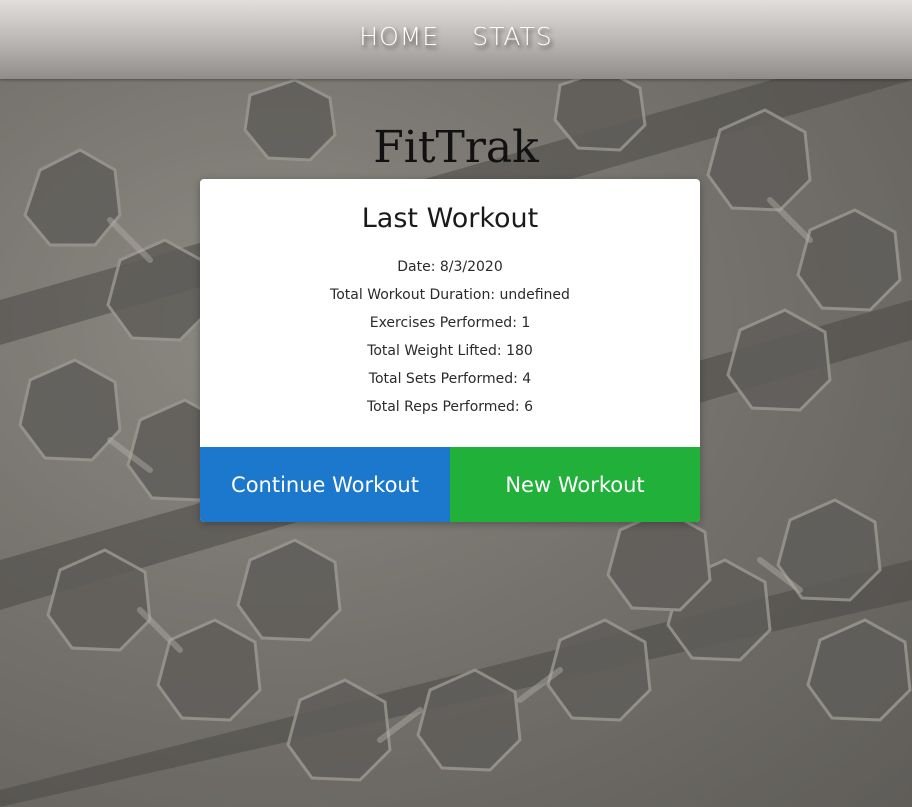 The image size is (912, 807). Describe the element at coordinates (450, 407) in the screenshot. I see `stat-reps: Total Reps Performed: 6` at that location.